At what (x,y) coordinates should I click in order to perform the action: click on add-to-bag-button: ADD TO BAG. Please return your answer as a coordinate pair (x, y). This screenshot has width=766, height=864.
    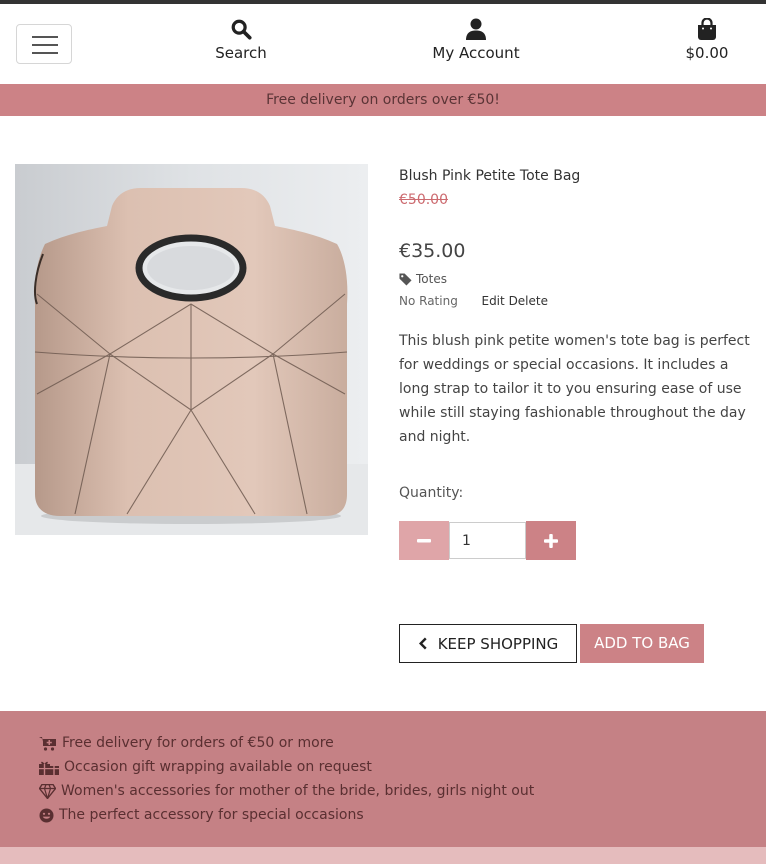
    Looking at the image, I should click on (642, 643).